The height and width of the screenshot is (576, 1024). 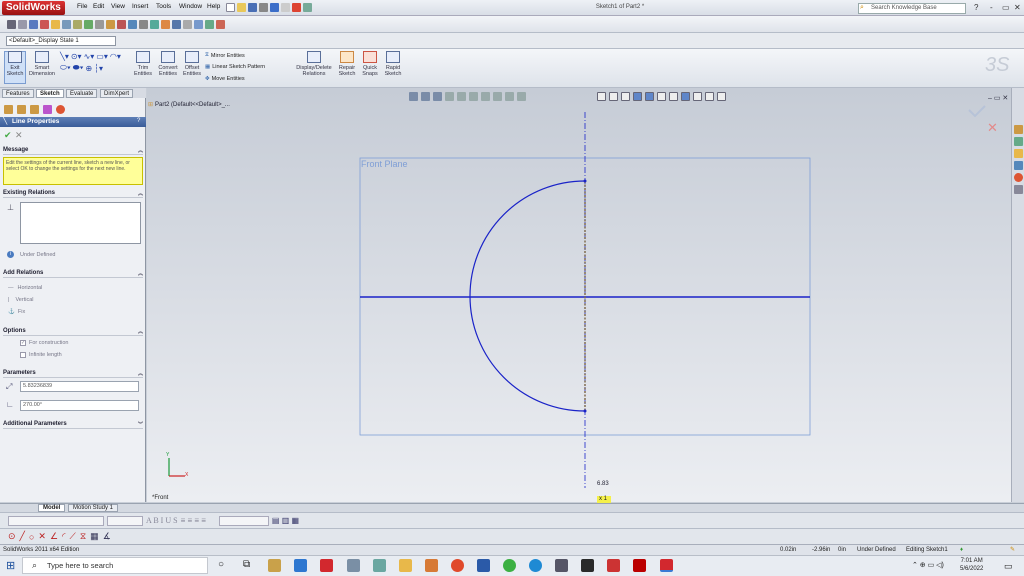 I want to click on sketch-arc, so click(x=527, y=296).